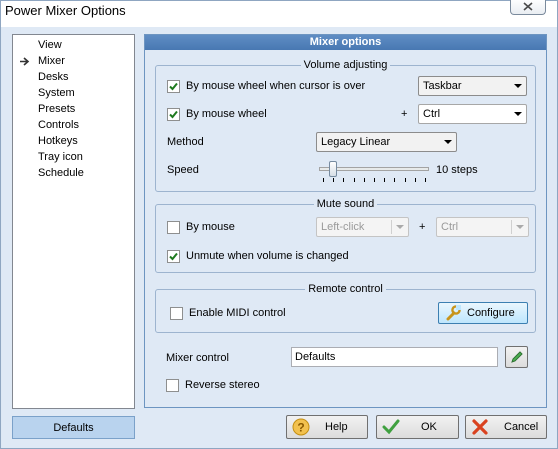  I want to click on defaults-button: Defaults, so click(73, 427).